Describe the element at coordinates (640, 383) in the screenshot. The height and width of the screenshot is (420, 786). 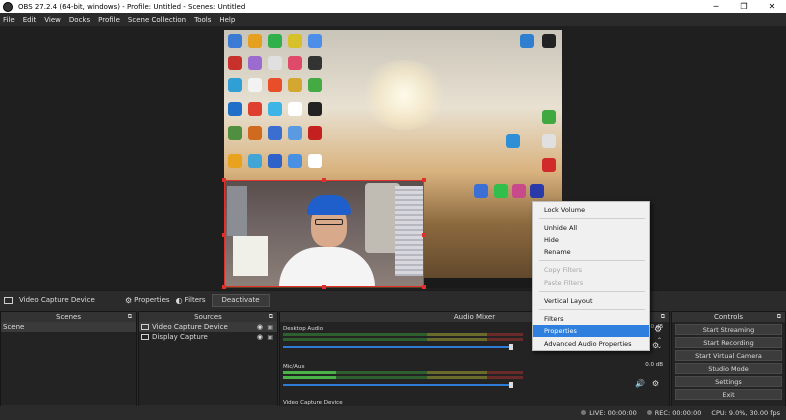
I see `speaker-icon: 🔊` at that location.